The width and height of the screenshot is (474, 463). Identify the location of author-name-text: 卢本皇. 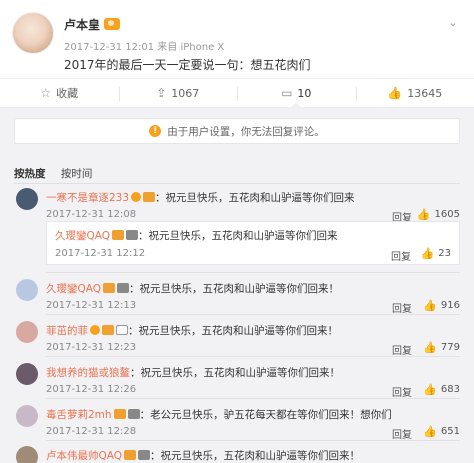
(82, 25).